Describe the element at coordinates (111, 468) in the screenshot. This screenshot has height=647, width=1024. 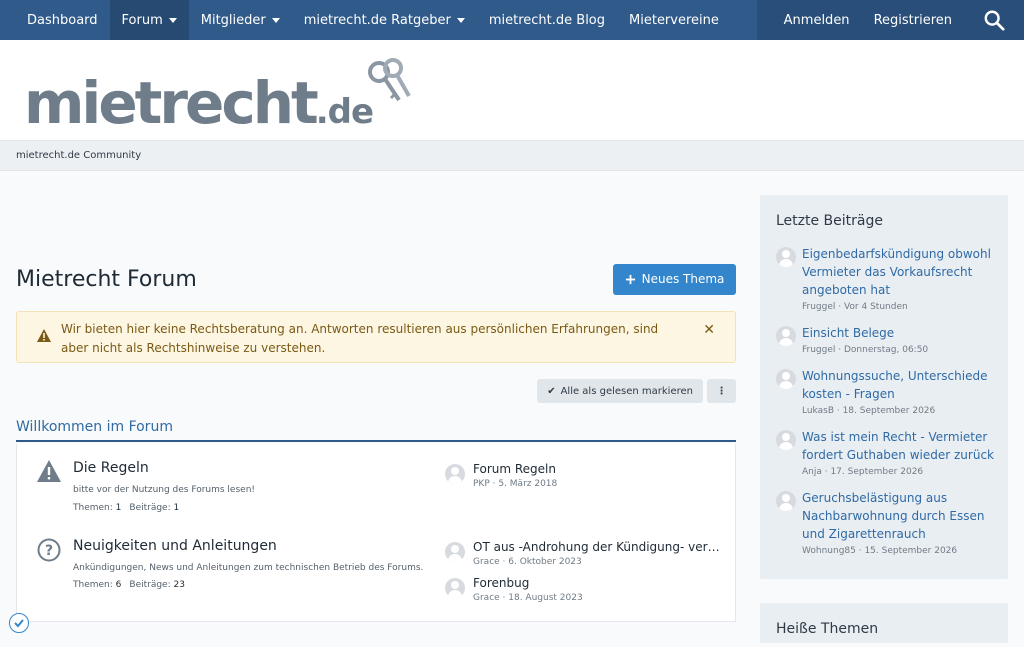
I see `forum-title: Die Regeln` at that location.